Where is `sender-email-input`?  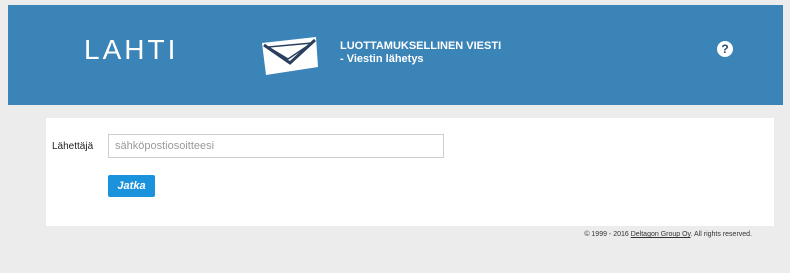
sender-email-input is located at coordinates (276, 146).